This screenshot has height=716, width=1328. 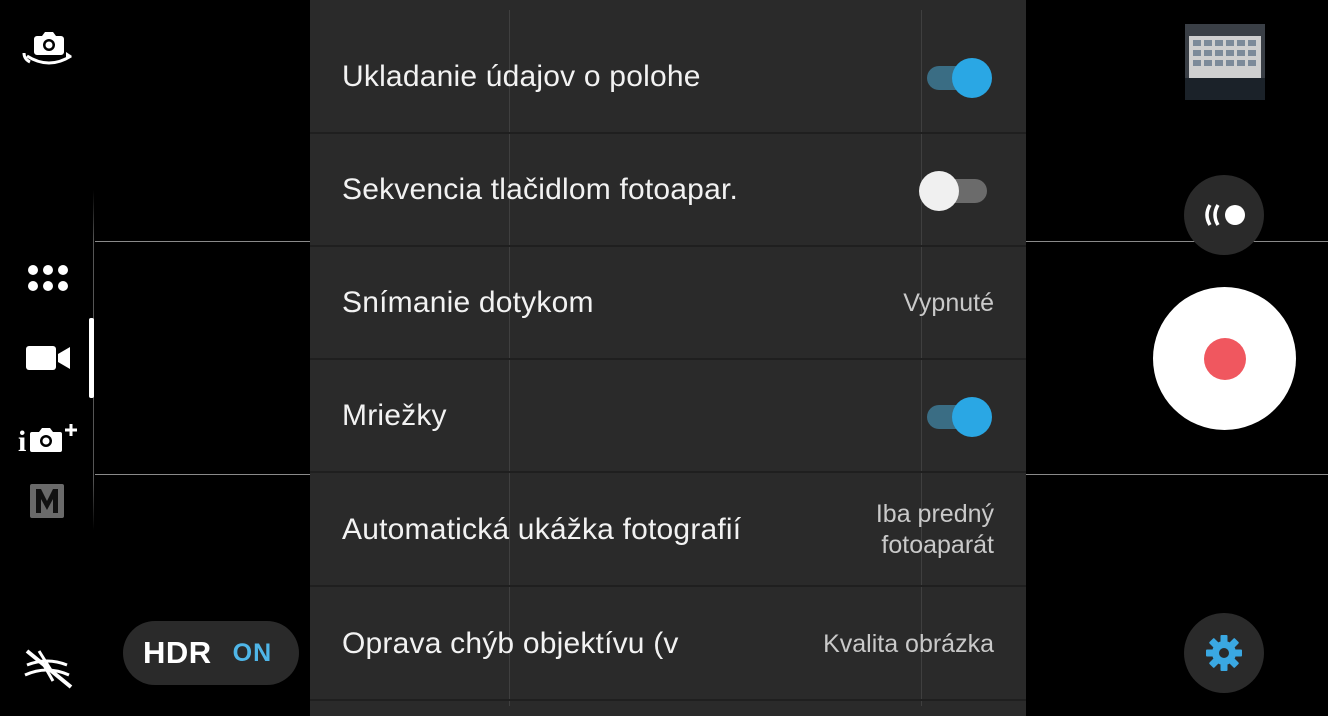 I want to click on camera-switch-icon, so click(x=47, y=48).